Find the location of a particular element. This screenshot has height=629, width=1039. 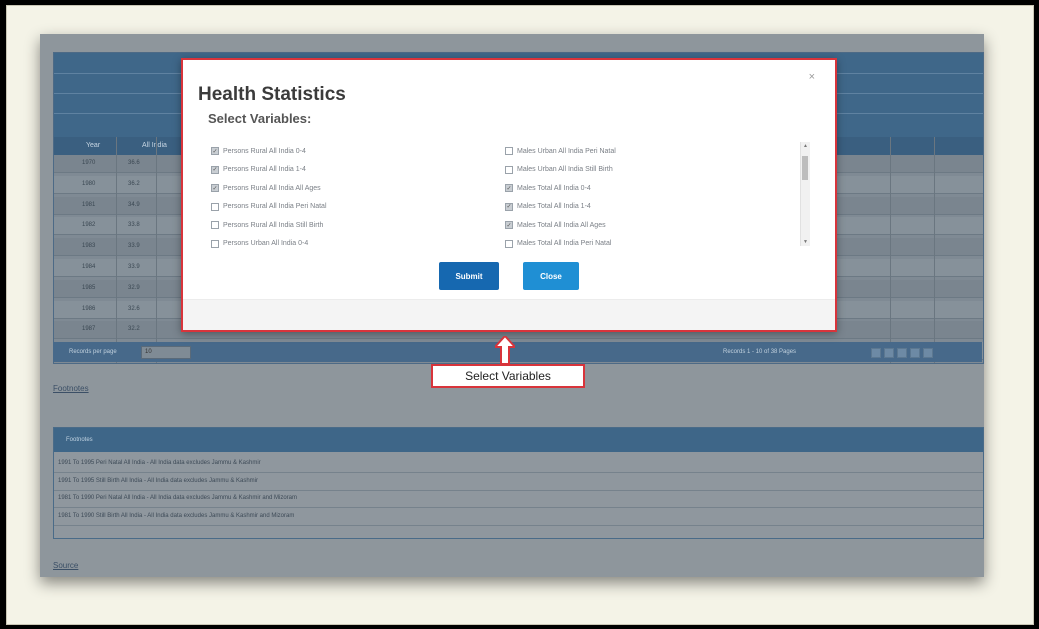

pager-next-button is located at coordinates (915, 353).